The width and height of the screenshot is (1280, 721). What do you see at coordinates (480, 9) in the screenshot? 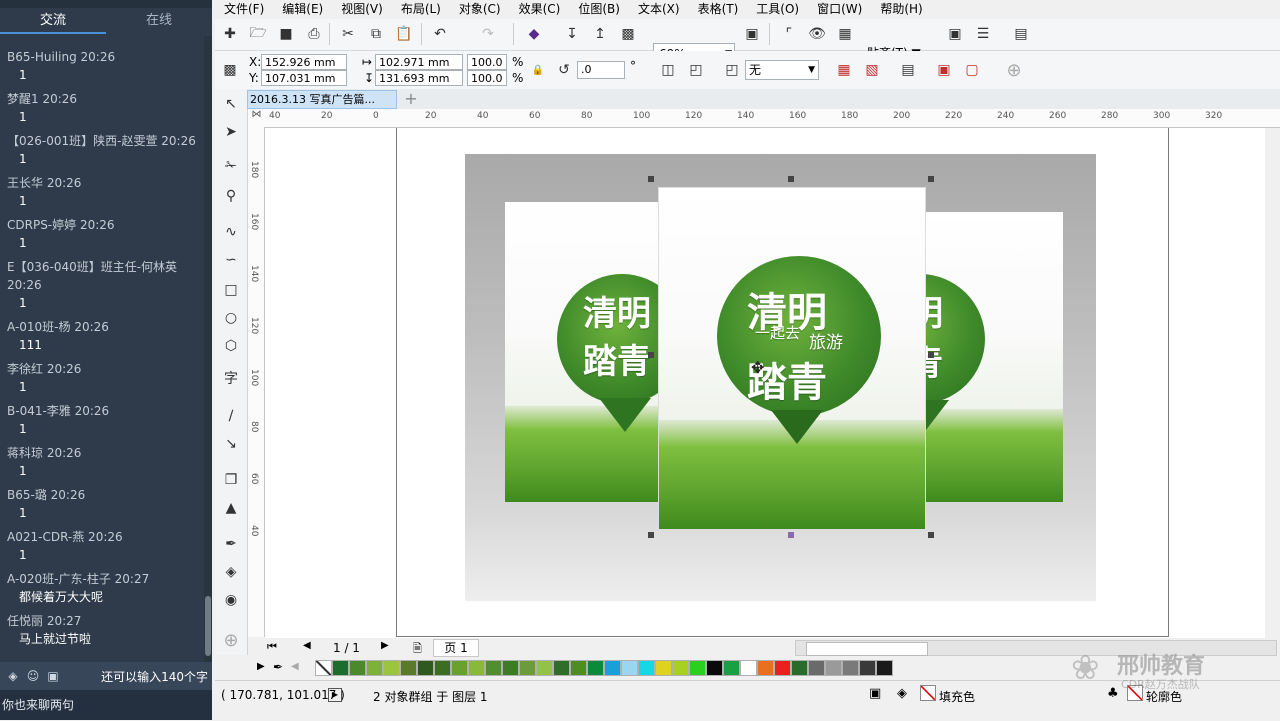
I see `menu-object: 对象(C)` at bounding box center [480, 9].